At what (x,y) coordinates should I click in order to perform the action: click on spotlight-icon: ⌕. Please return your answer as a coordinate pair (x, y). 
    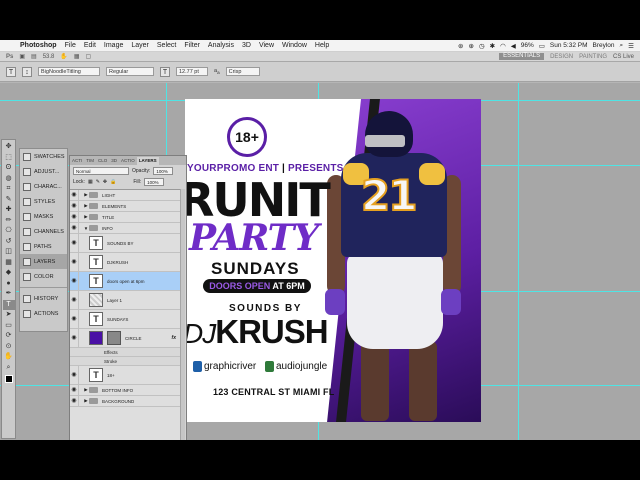
    Looking at the image, I should click on (622, 46).